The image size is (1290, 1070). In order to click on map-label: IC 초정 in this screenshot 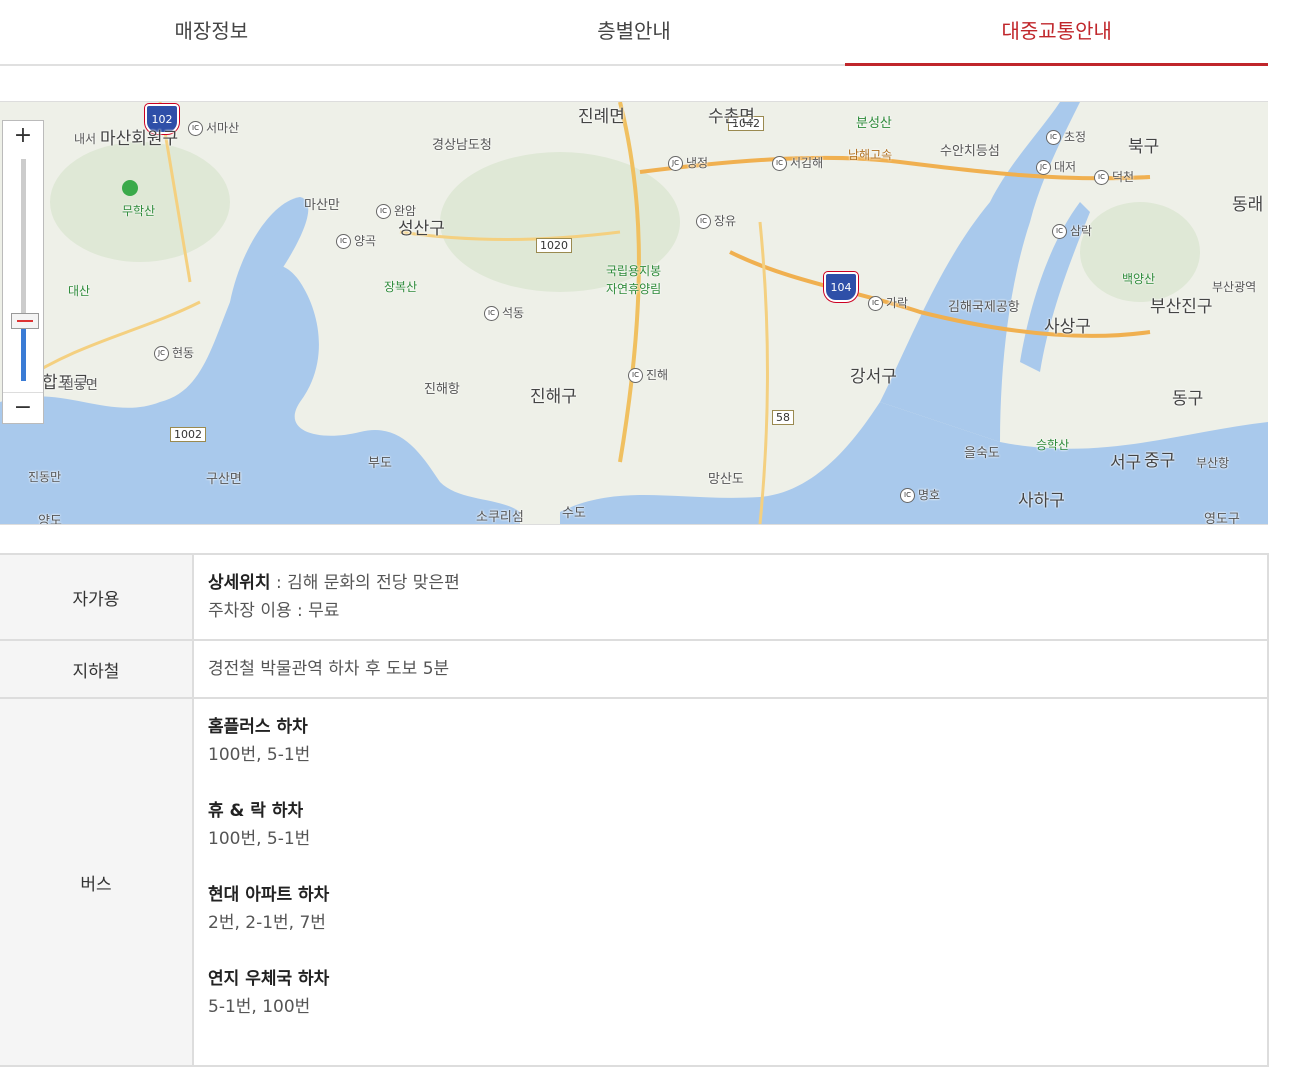, I will do `click(1066, 136)`.